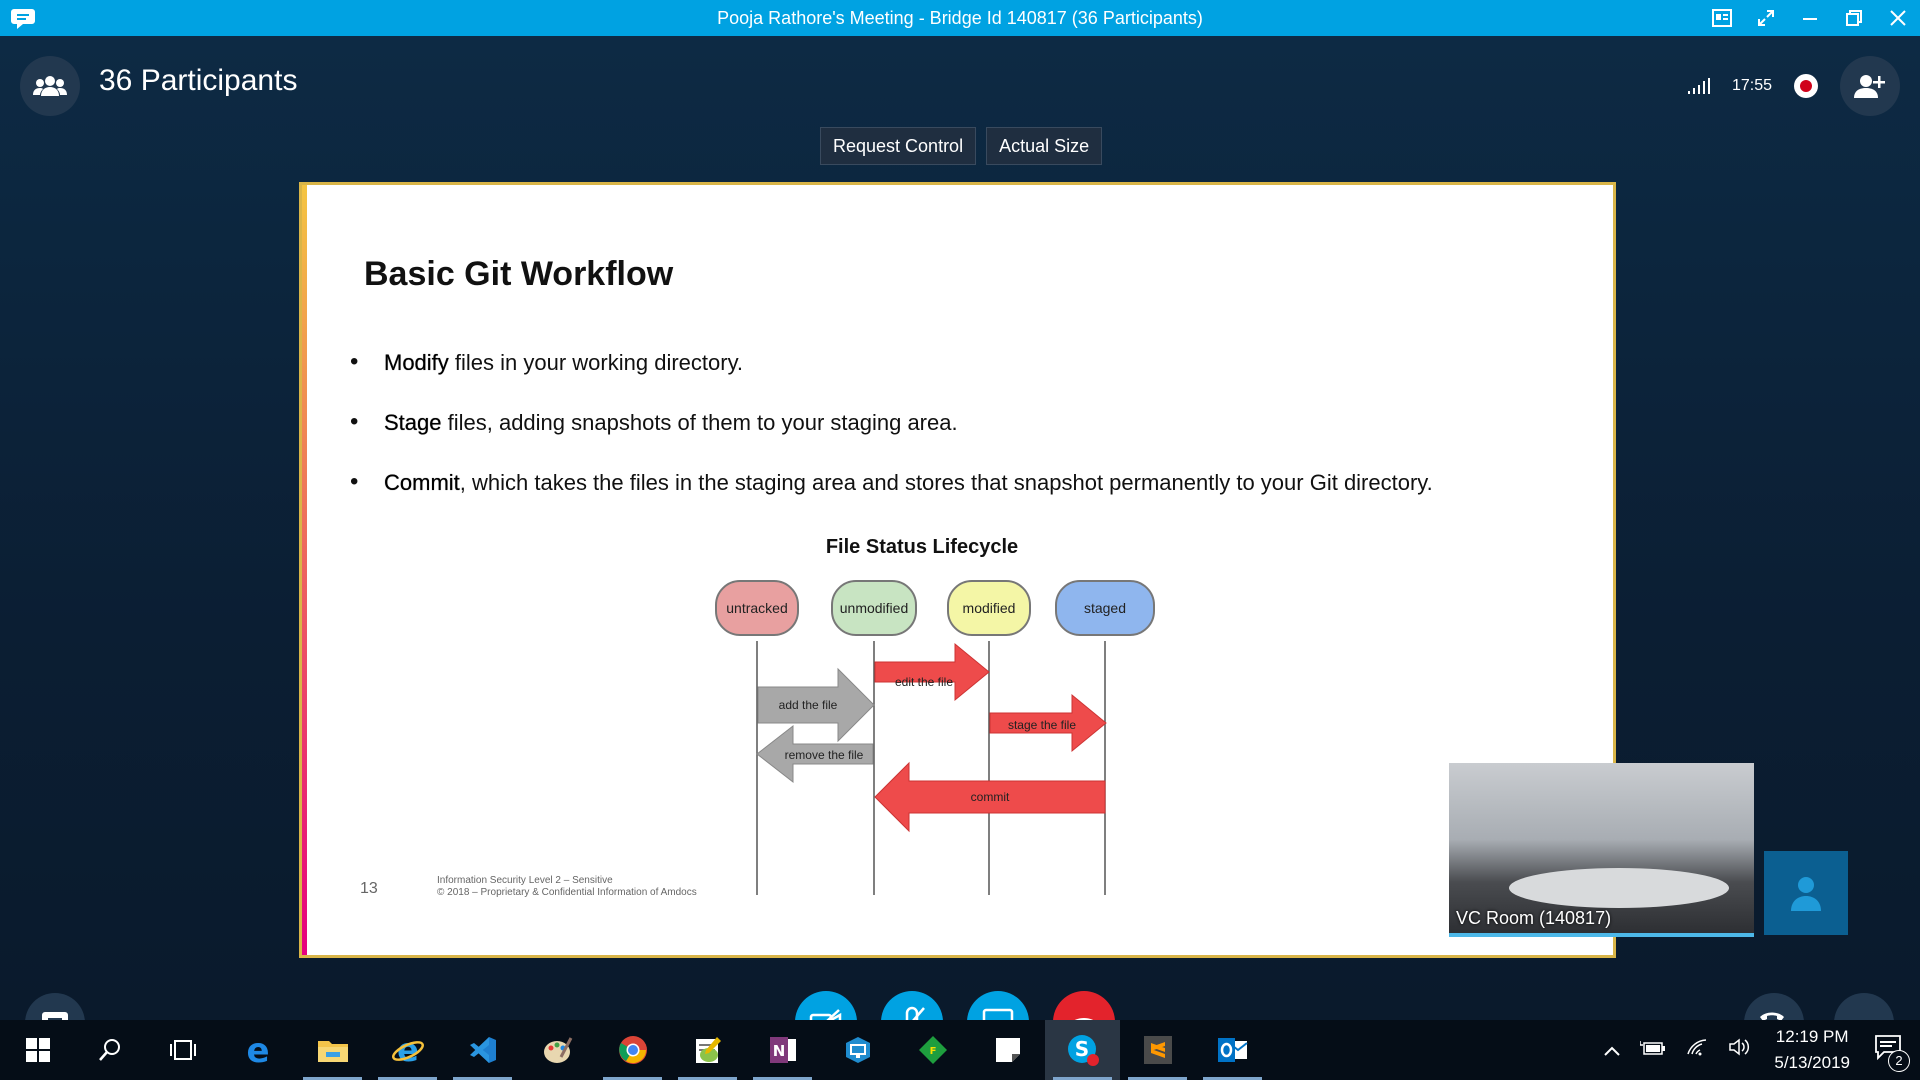  Describe the element at coordinates (1105, 608) in the screenshot. I see `state-label: staged` at that location.